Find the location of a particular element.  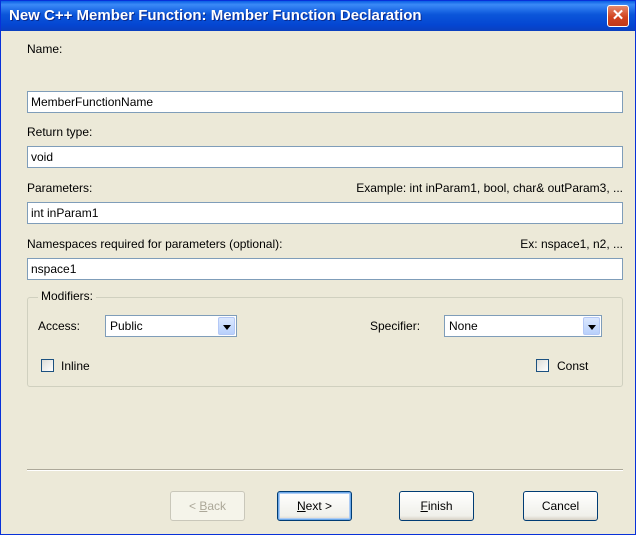

specifier-dropdown: None is located at coordinates (523, 326).